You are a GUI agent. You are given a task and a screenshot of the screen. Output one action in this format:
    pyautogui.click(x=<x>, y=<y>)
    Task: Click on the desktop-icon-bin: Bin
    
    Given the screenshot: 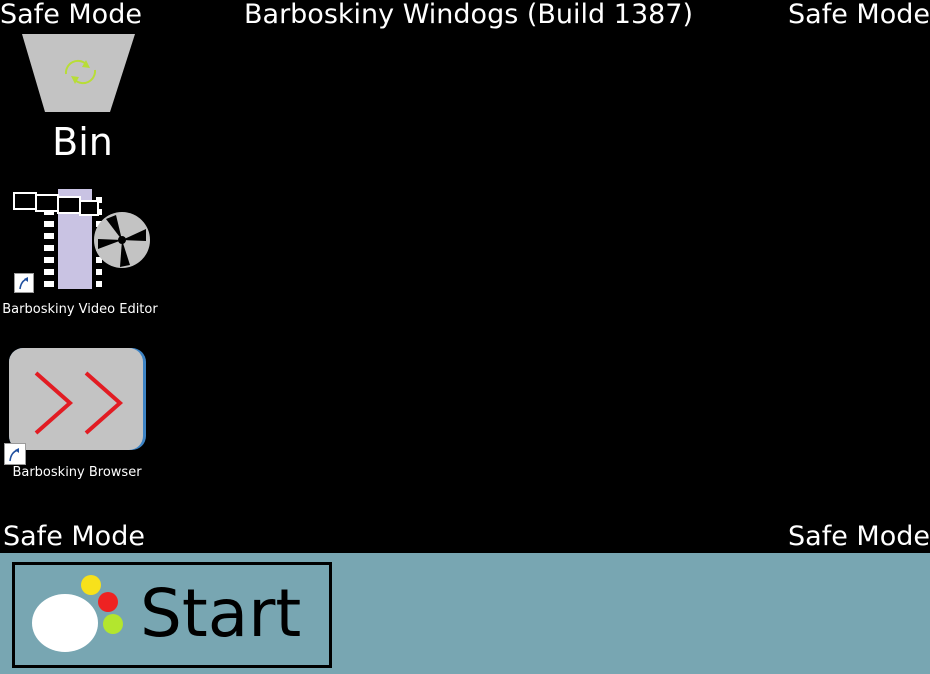 What is the action you would take?
    pyautogui.click(x=82, y=97)
    